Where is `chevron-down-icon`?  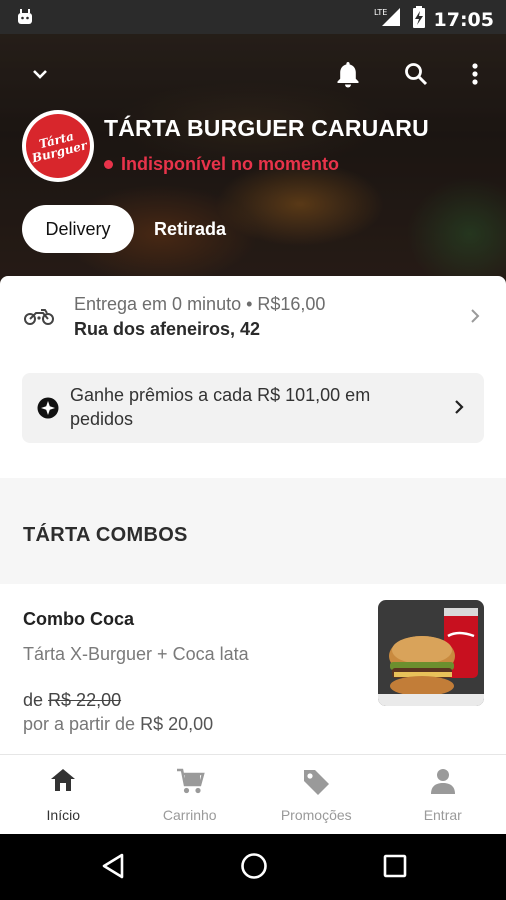
chevron-down-icon is located at coordinates (40, 74).